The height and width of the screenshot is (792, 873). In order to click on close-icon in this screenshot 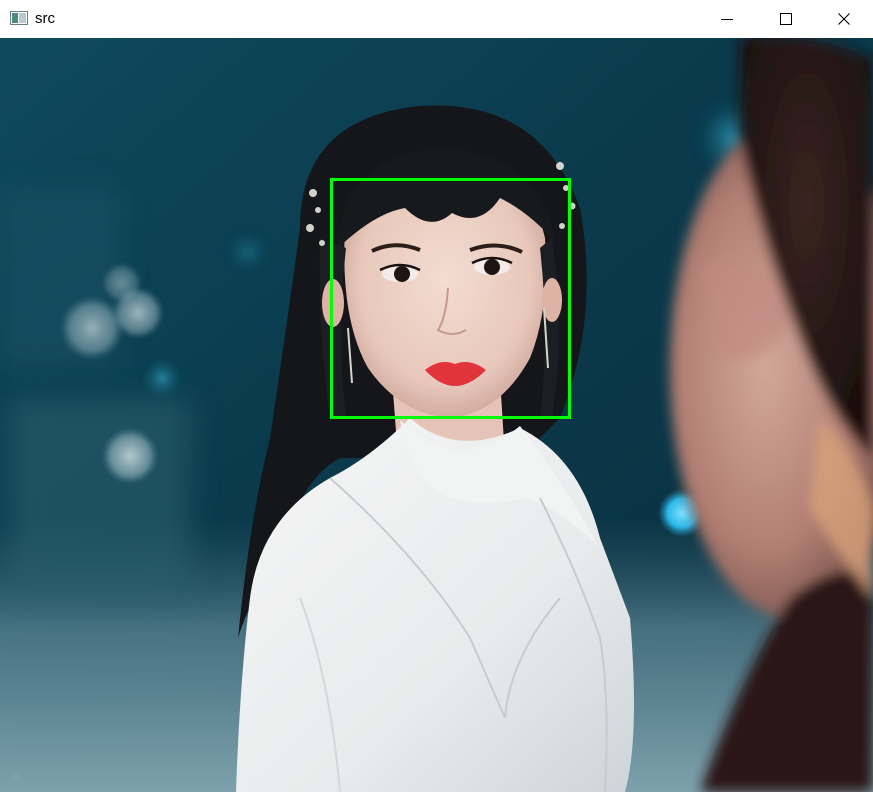, I will do `click(844, 19)`.